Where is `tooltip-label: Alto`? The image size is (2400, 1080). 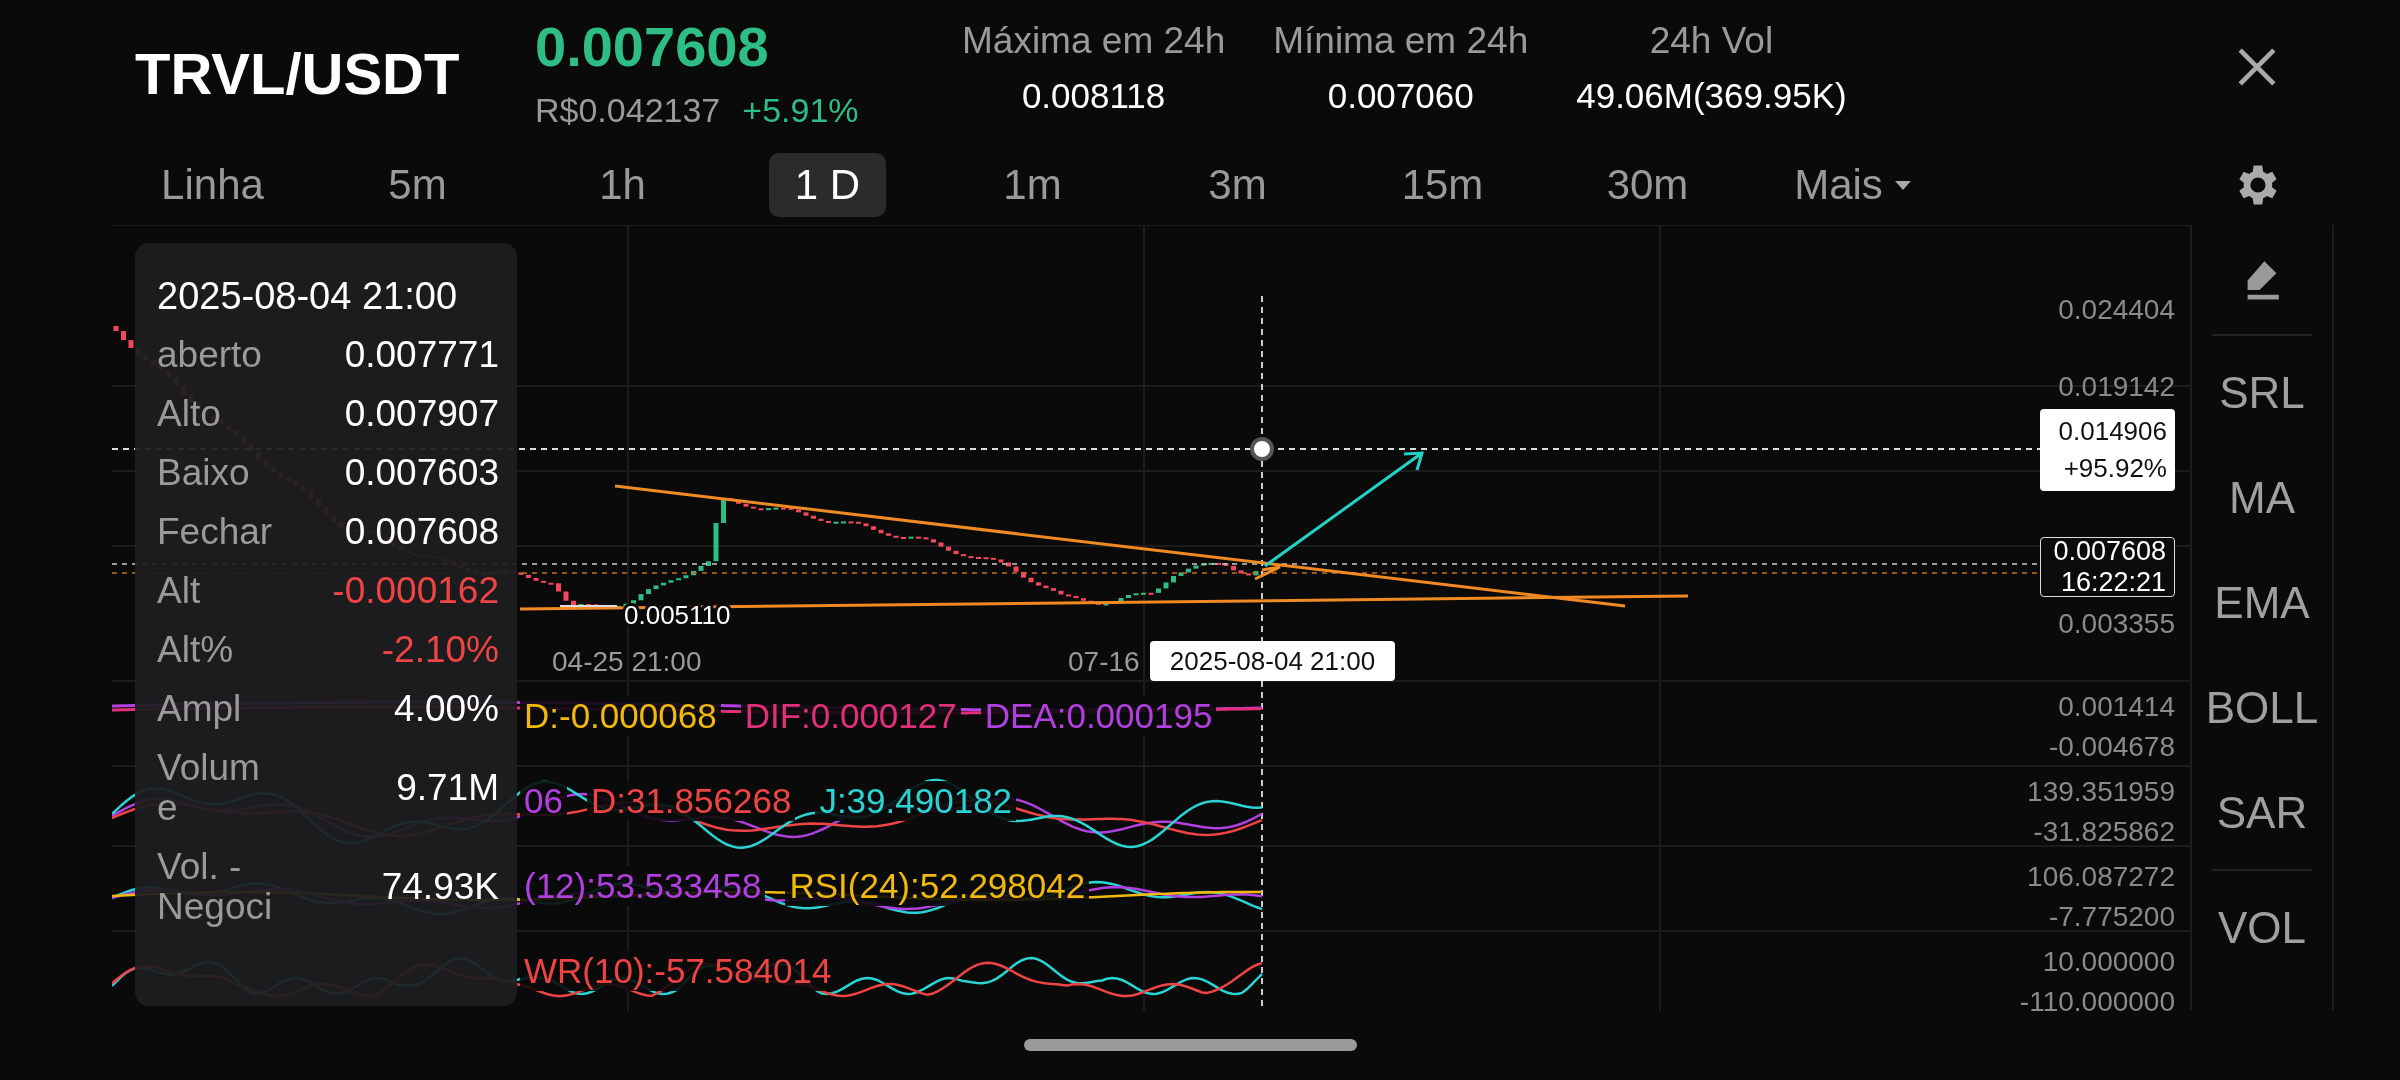
tooltip-label: Alto is located at coordinates (189, 414).